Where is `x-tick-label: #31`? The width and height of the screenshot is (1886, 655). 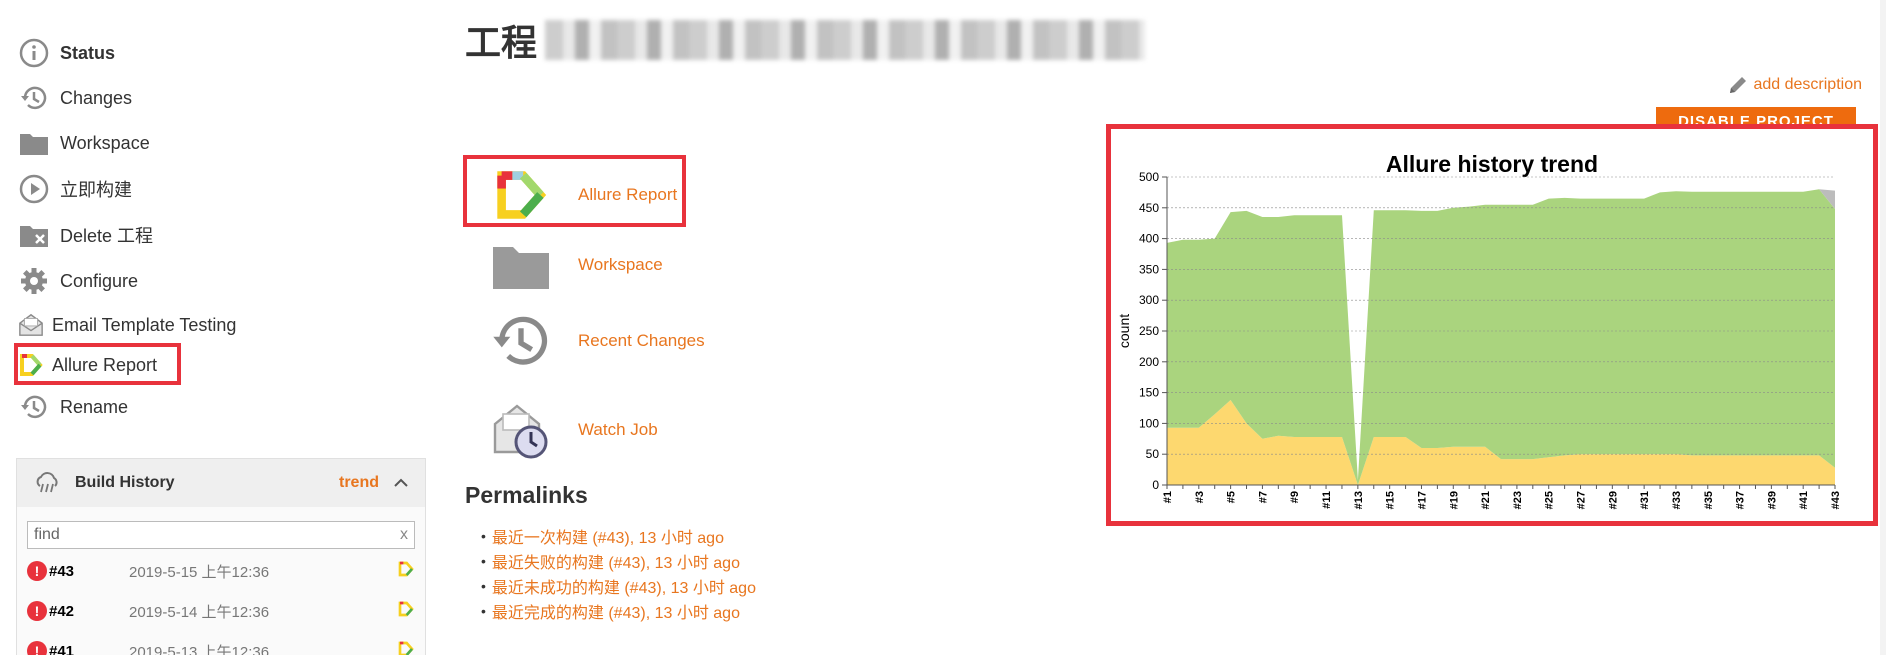 x-tick-label: #31 is located at coordinates (1645, 500).